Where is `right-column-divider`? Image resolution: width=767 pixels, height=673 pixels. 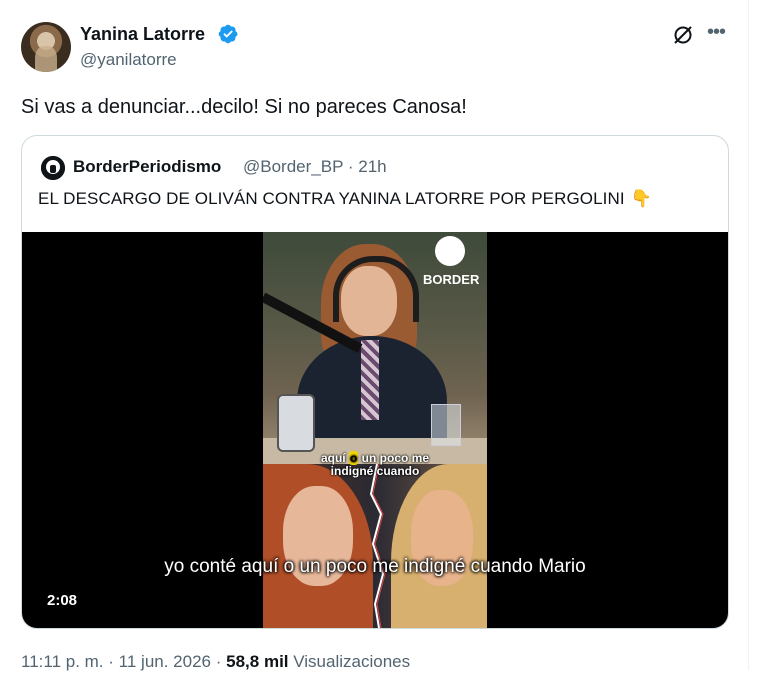
right-column-divider is located at coordinates (748, 335).